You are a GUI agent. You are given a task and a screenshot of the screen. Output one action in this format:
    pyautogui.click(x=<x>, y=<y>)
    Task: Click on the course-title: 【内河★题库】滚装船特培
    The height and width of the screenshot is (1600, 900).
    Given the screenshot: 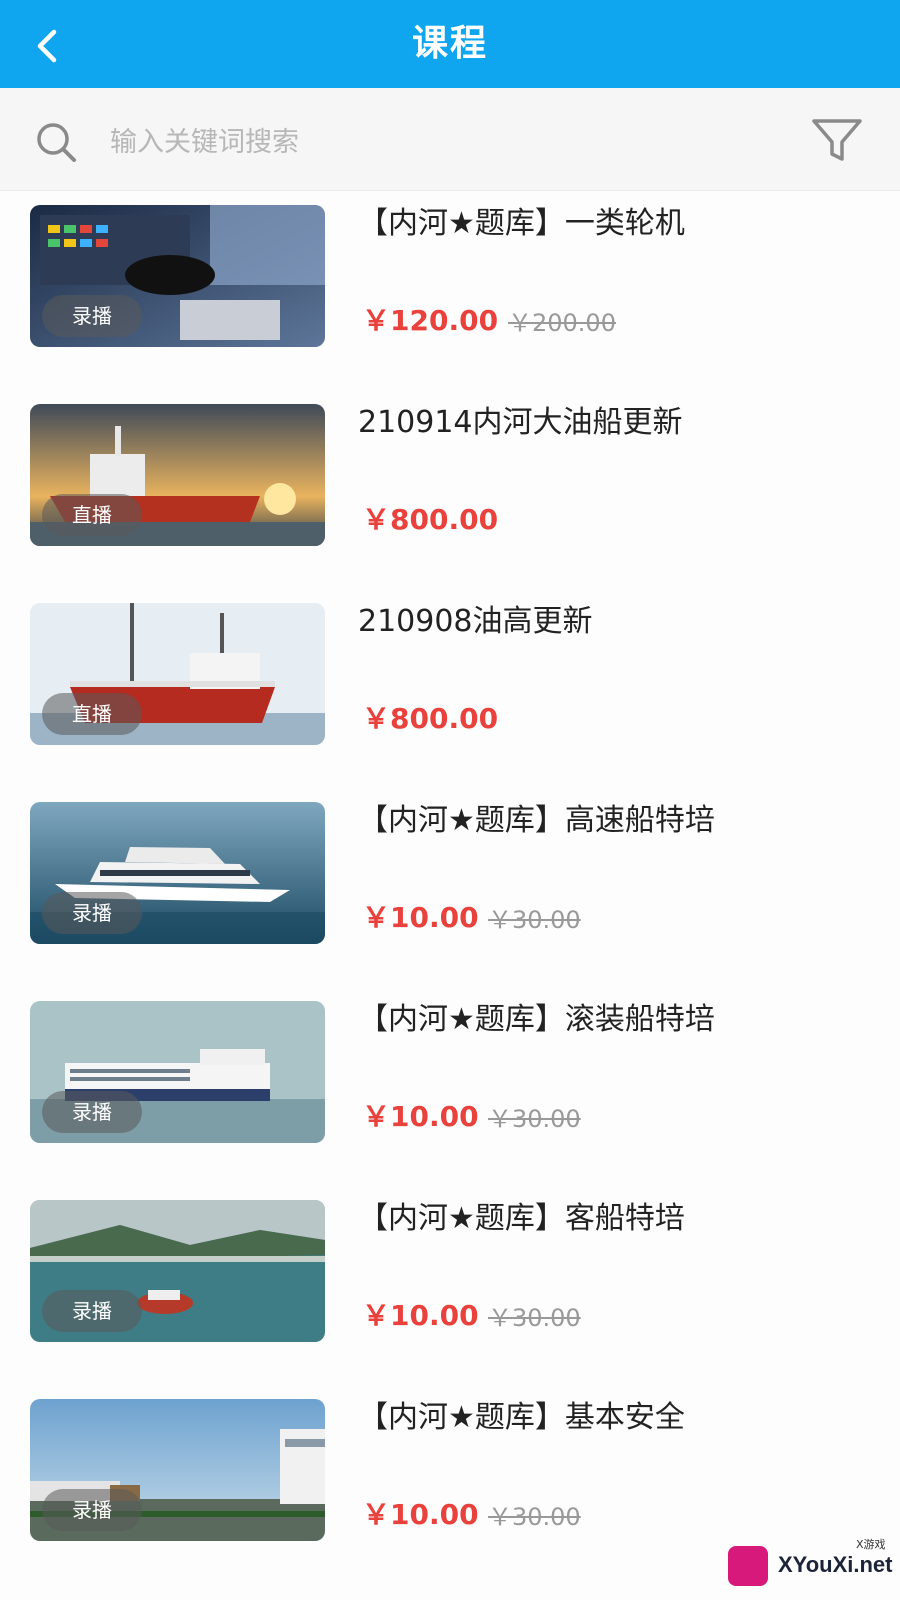 What is the action you would take?
    pyautogui.click(x=536, y=1019)
    